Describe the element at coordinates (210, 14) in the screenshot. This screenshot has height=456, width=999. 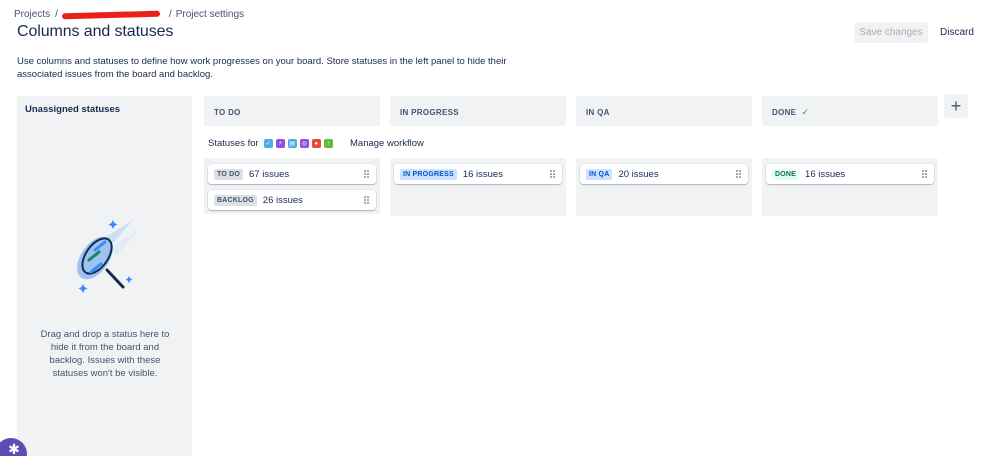
I see `breadcrumb-project-settings-link: Project settings` at that location.